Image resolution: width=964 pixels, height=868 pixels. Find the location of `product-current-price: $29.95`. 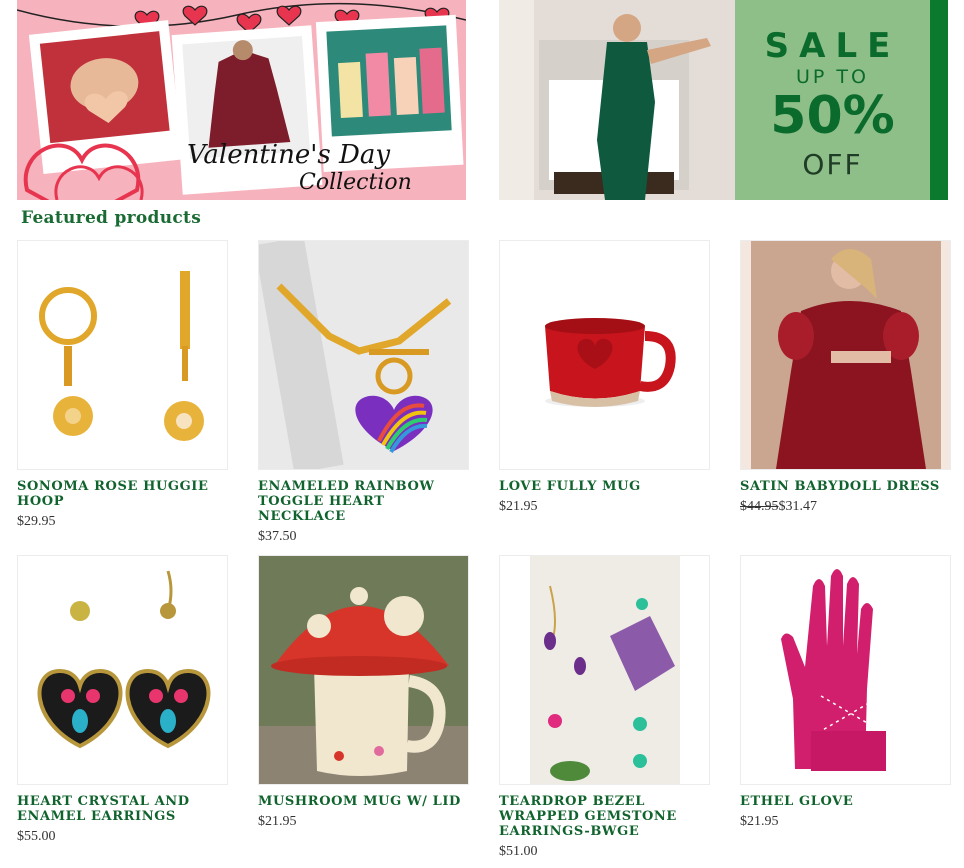

product-current-price: $29.95 is located at coordinates (36, 521).